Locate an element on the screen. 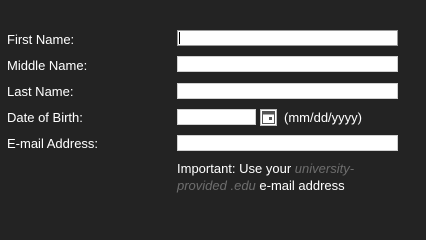 The image size is (426, 240). middle-name-label: Middle Name: is located at coordinates (47, 65).